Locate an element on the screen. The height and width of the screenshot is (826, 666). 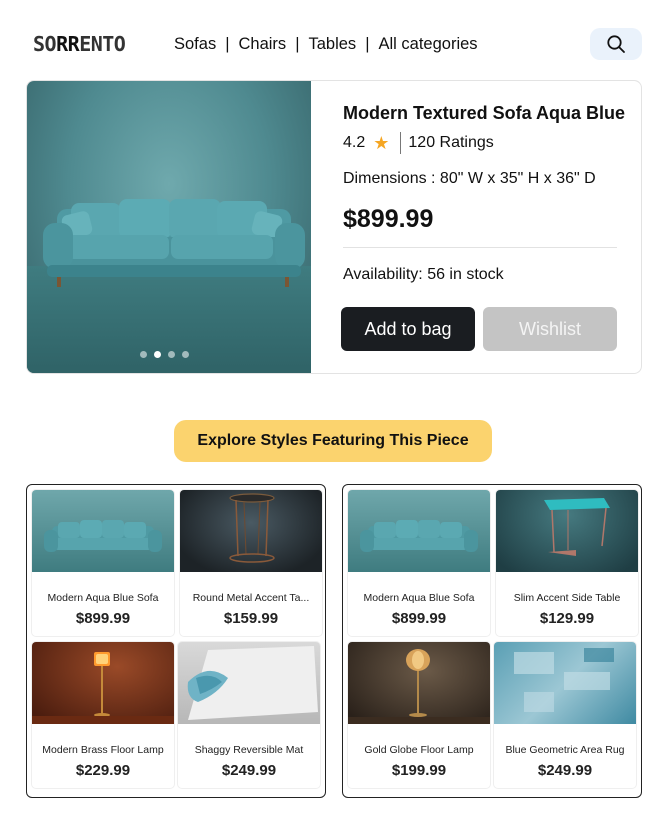
product-tile: Shaggy Reversible Mat $249.99 is located at coordinates (249, 715).